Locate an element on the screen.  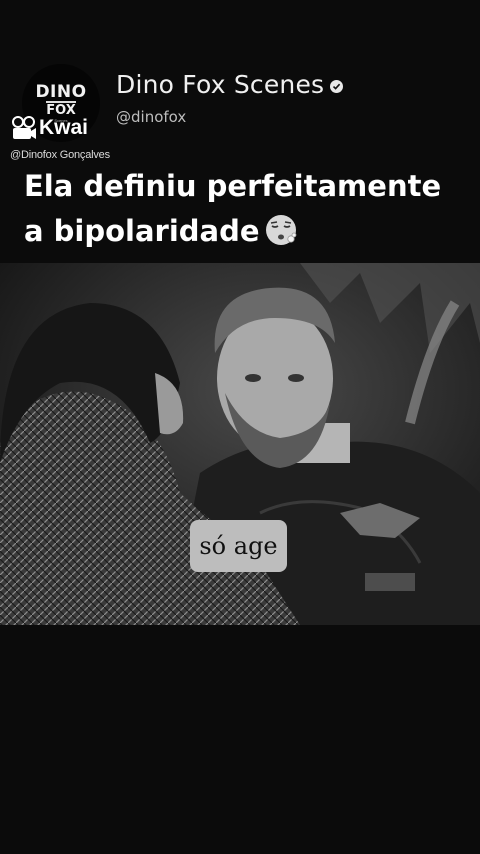
kwai-wordmark: Kwai is located at coordinates (64, 127).